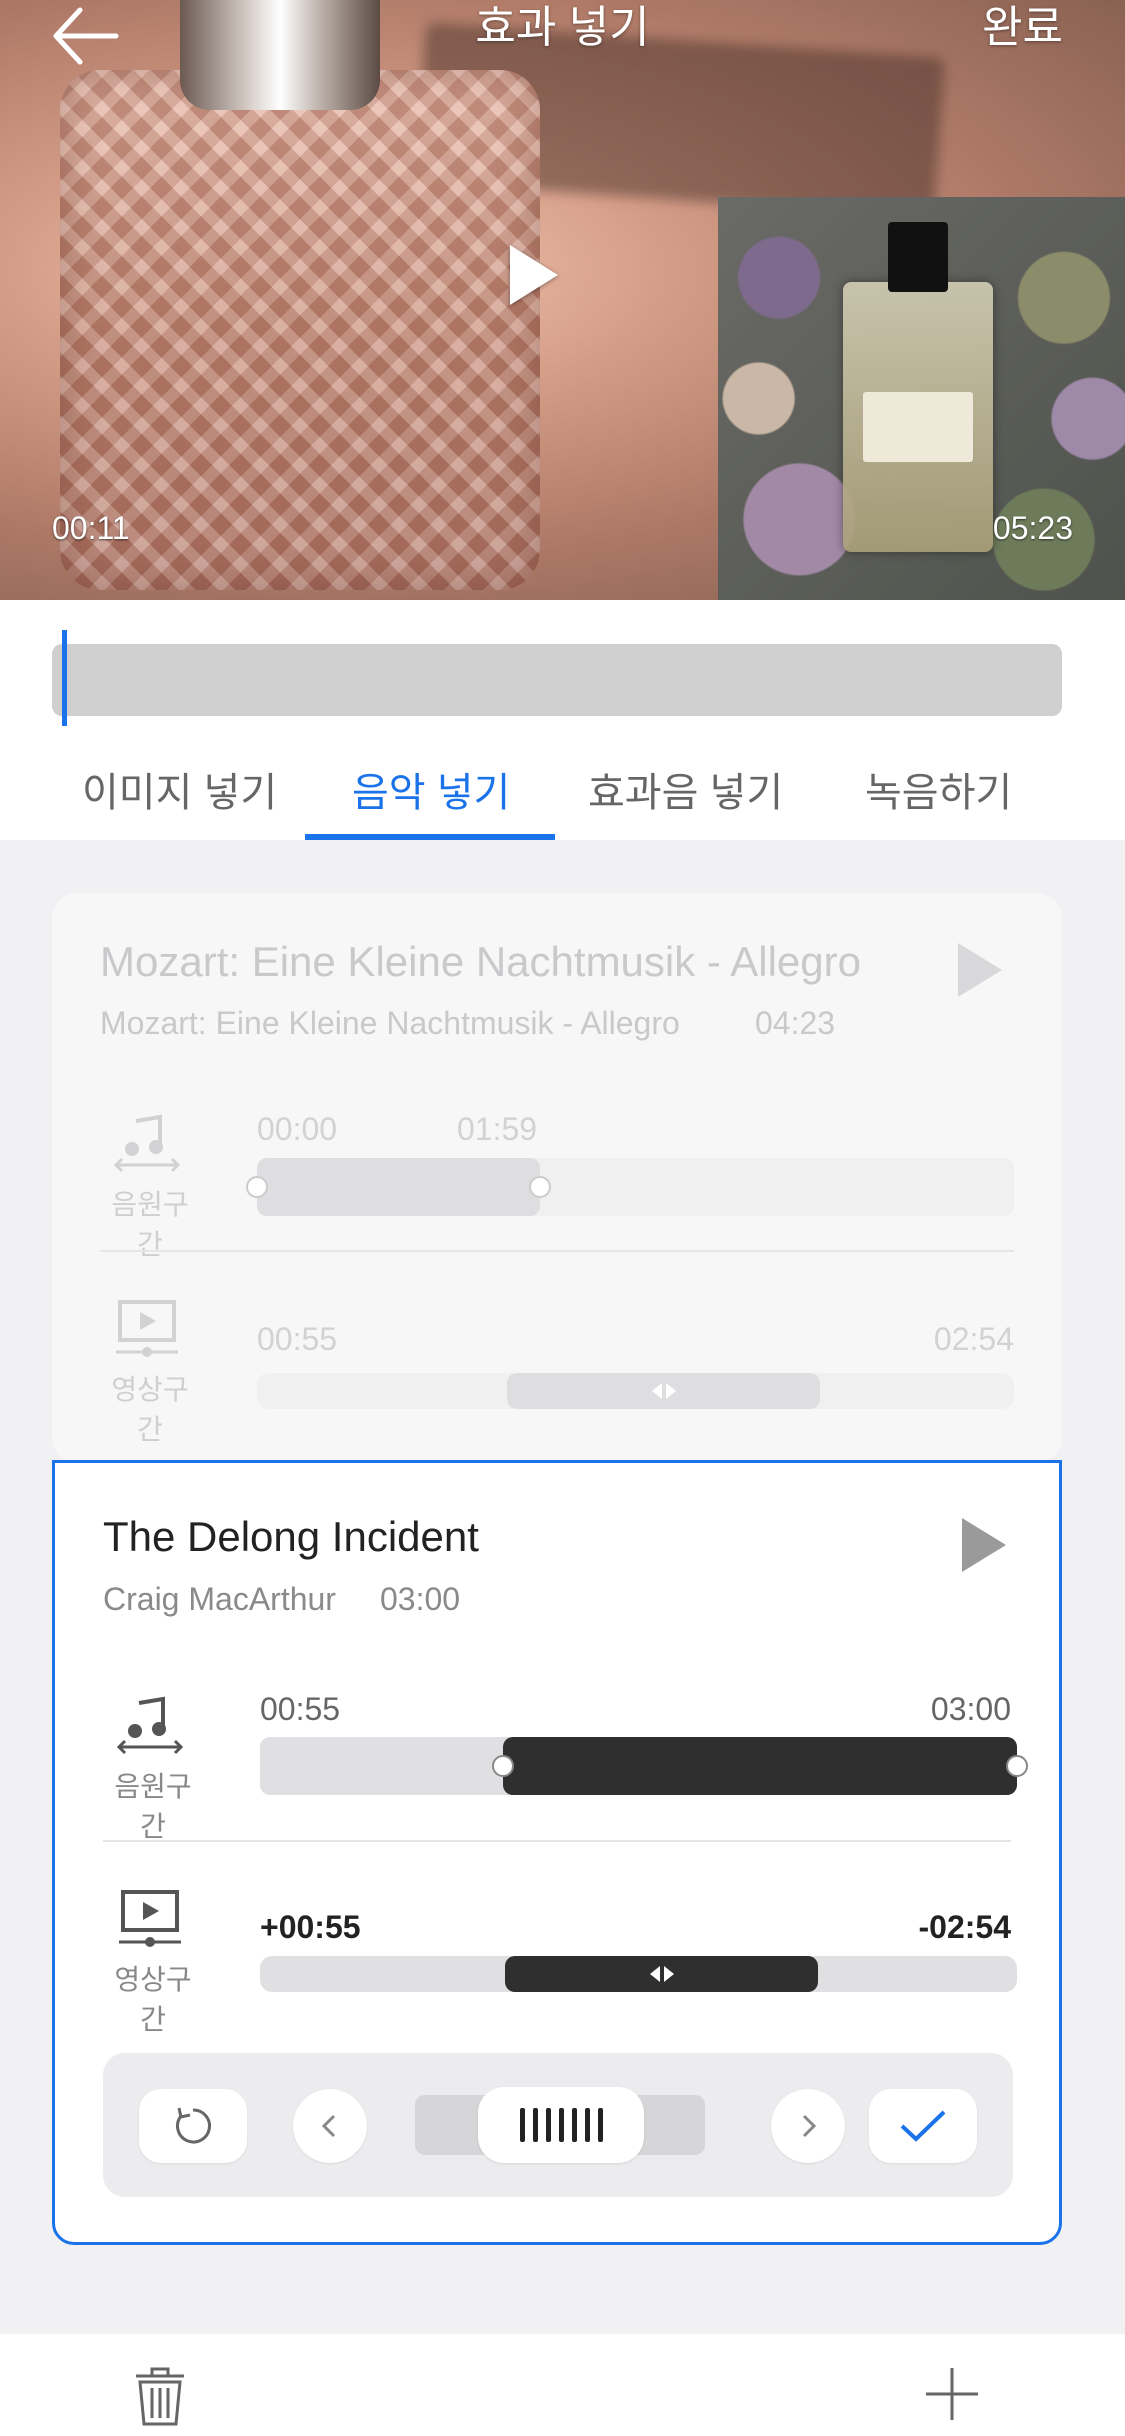 This screenshot has width=1125, height=2436. Describe the element at coordinates (1032, 528) in the screenshot. I see `inset-duration: 05:23` at that location.